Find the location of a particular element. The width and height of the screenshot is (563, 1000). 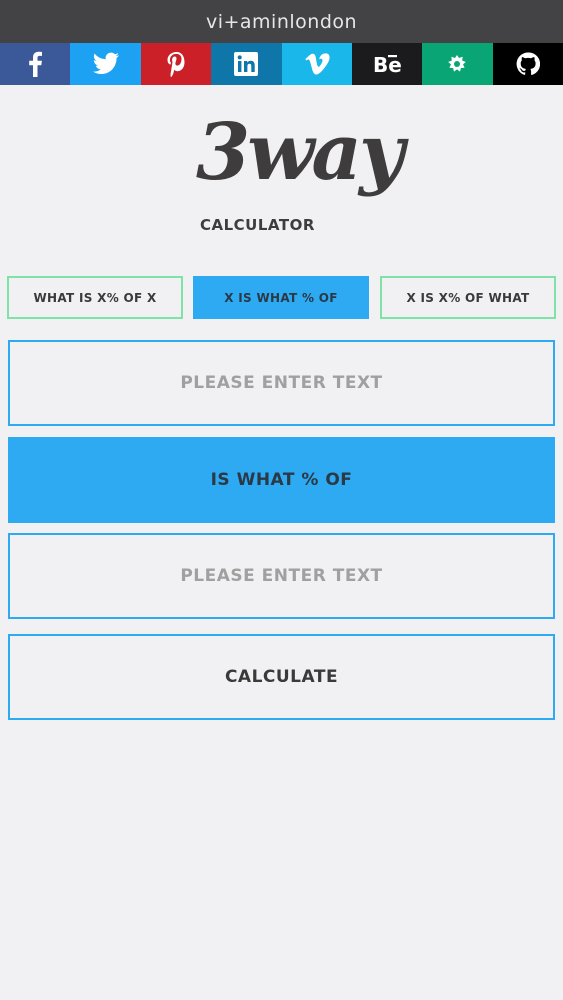

svg-text: Be is located at coordinates (387, 64).